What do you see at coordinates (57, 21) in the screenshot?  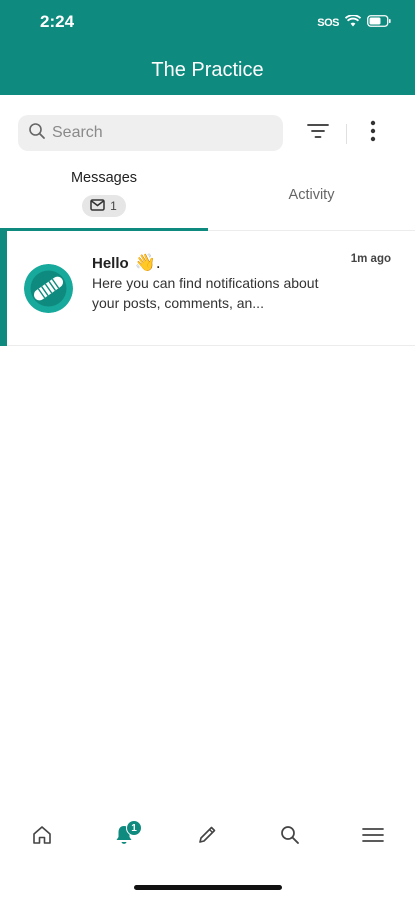 I see `status-time: 2:24` at bounding box center [57, 21].